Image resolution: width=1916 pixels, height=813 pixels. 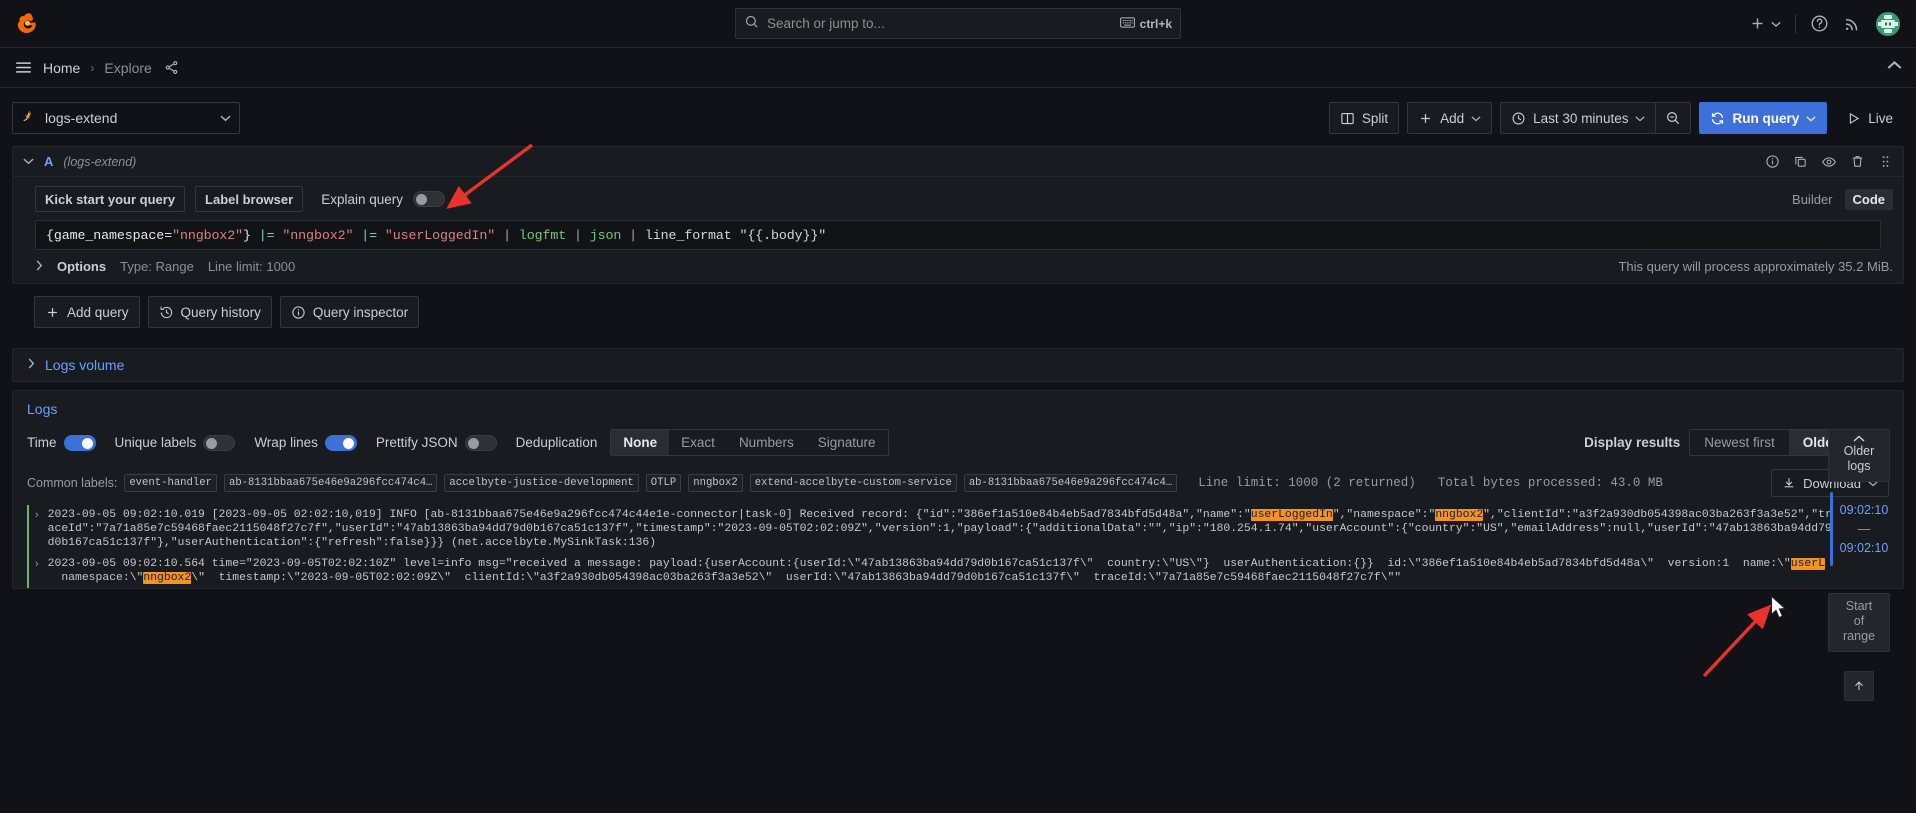 I want to click on scroll-to-top-button, so click(x=1859, y=686).